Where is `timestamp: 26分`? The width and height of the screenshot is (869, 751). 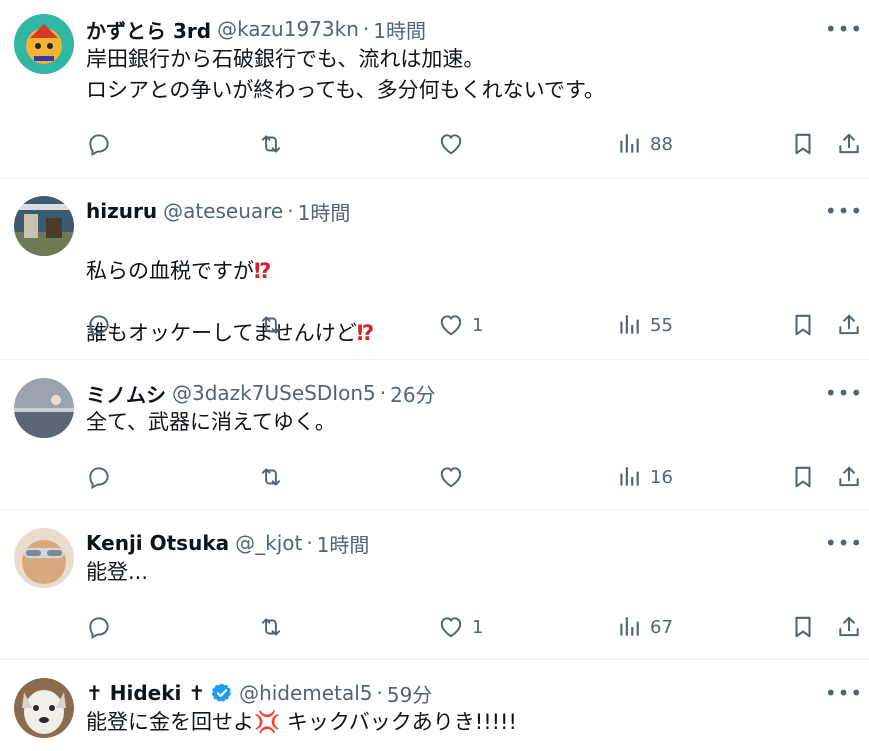
timestamp: 26分 is located at coordinates (412, 393).